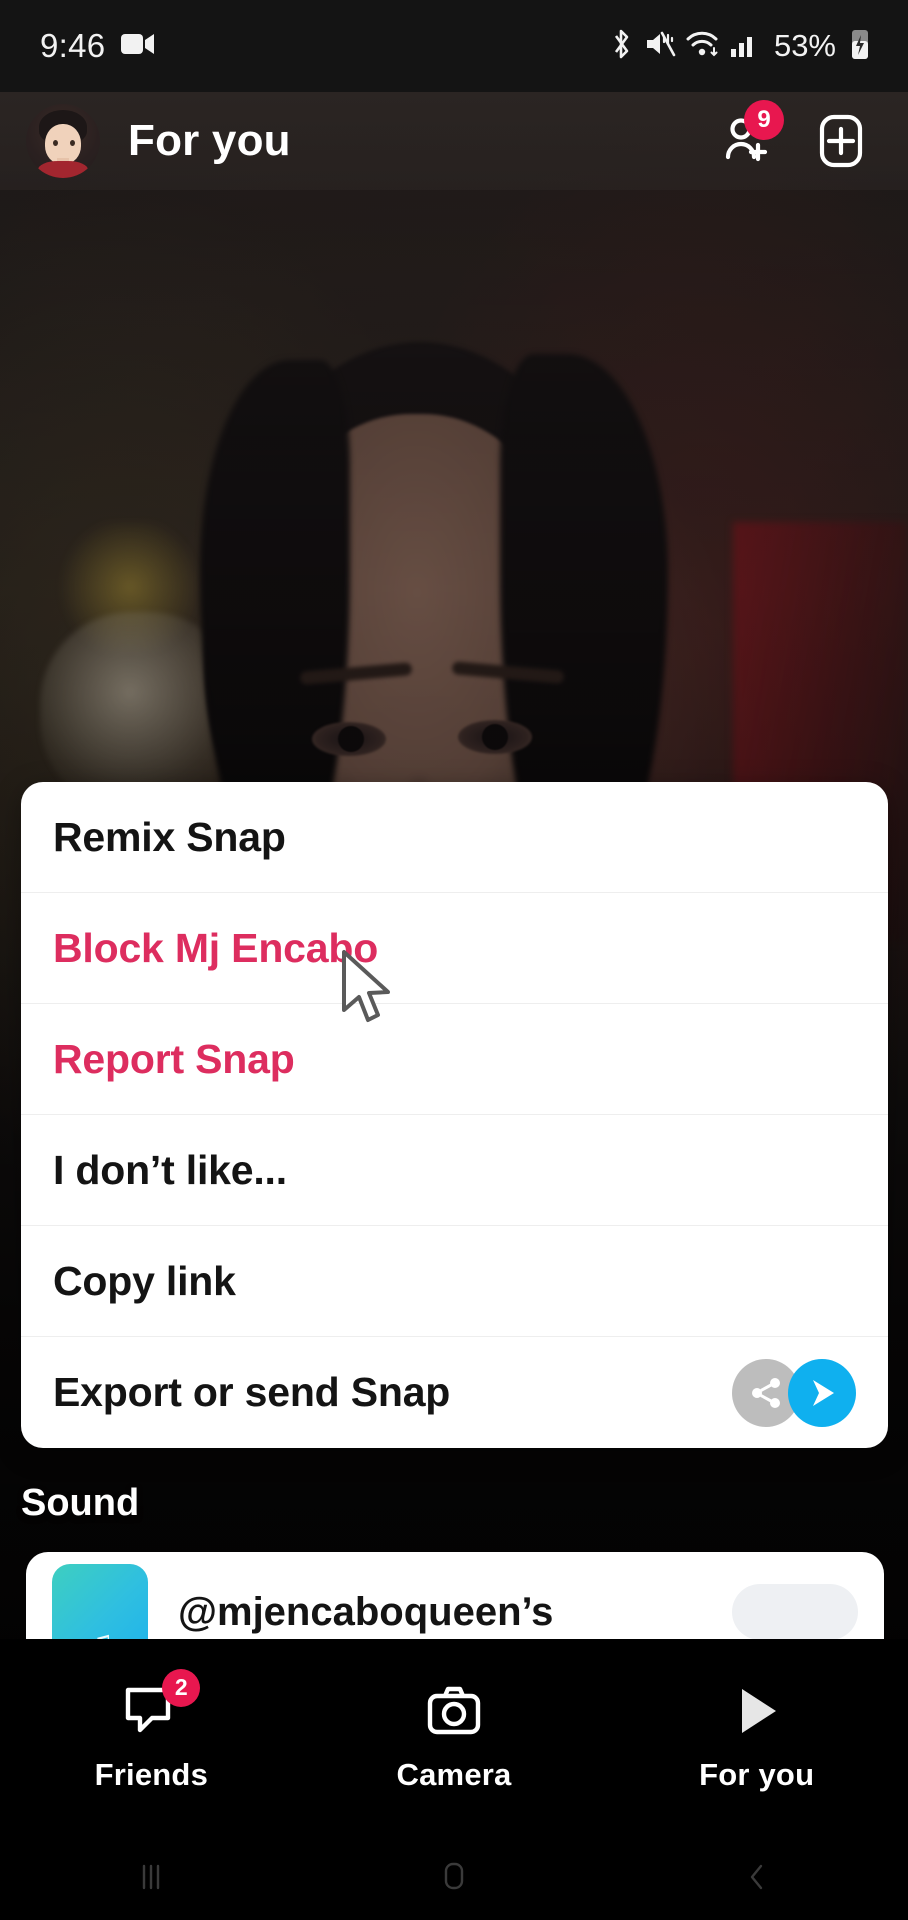  Describe the element at coordinates (159, 1705) in the screenshot. I see `chat-bubble-icon: 2` at that location.